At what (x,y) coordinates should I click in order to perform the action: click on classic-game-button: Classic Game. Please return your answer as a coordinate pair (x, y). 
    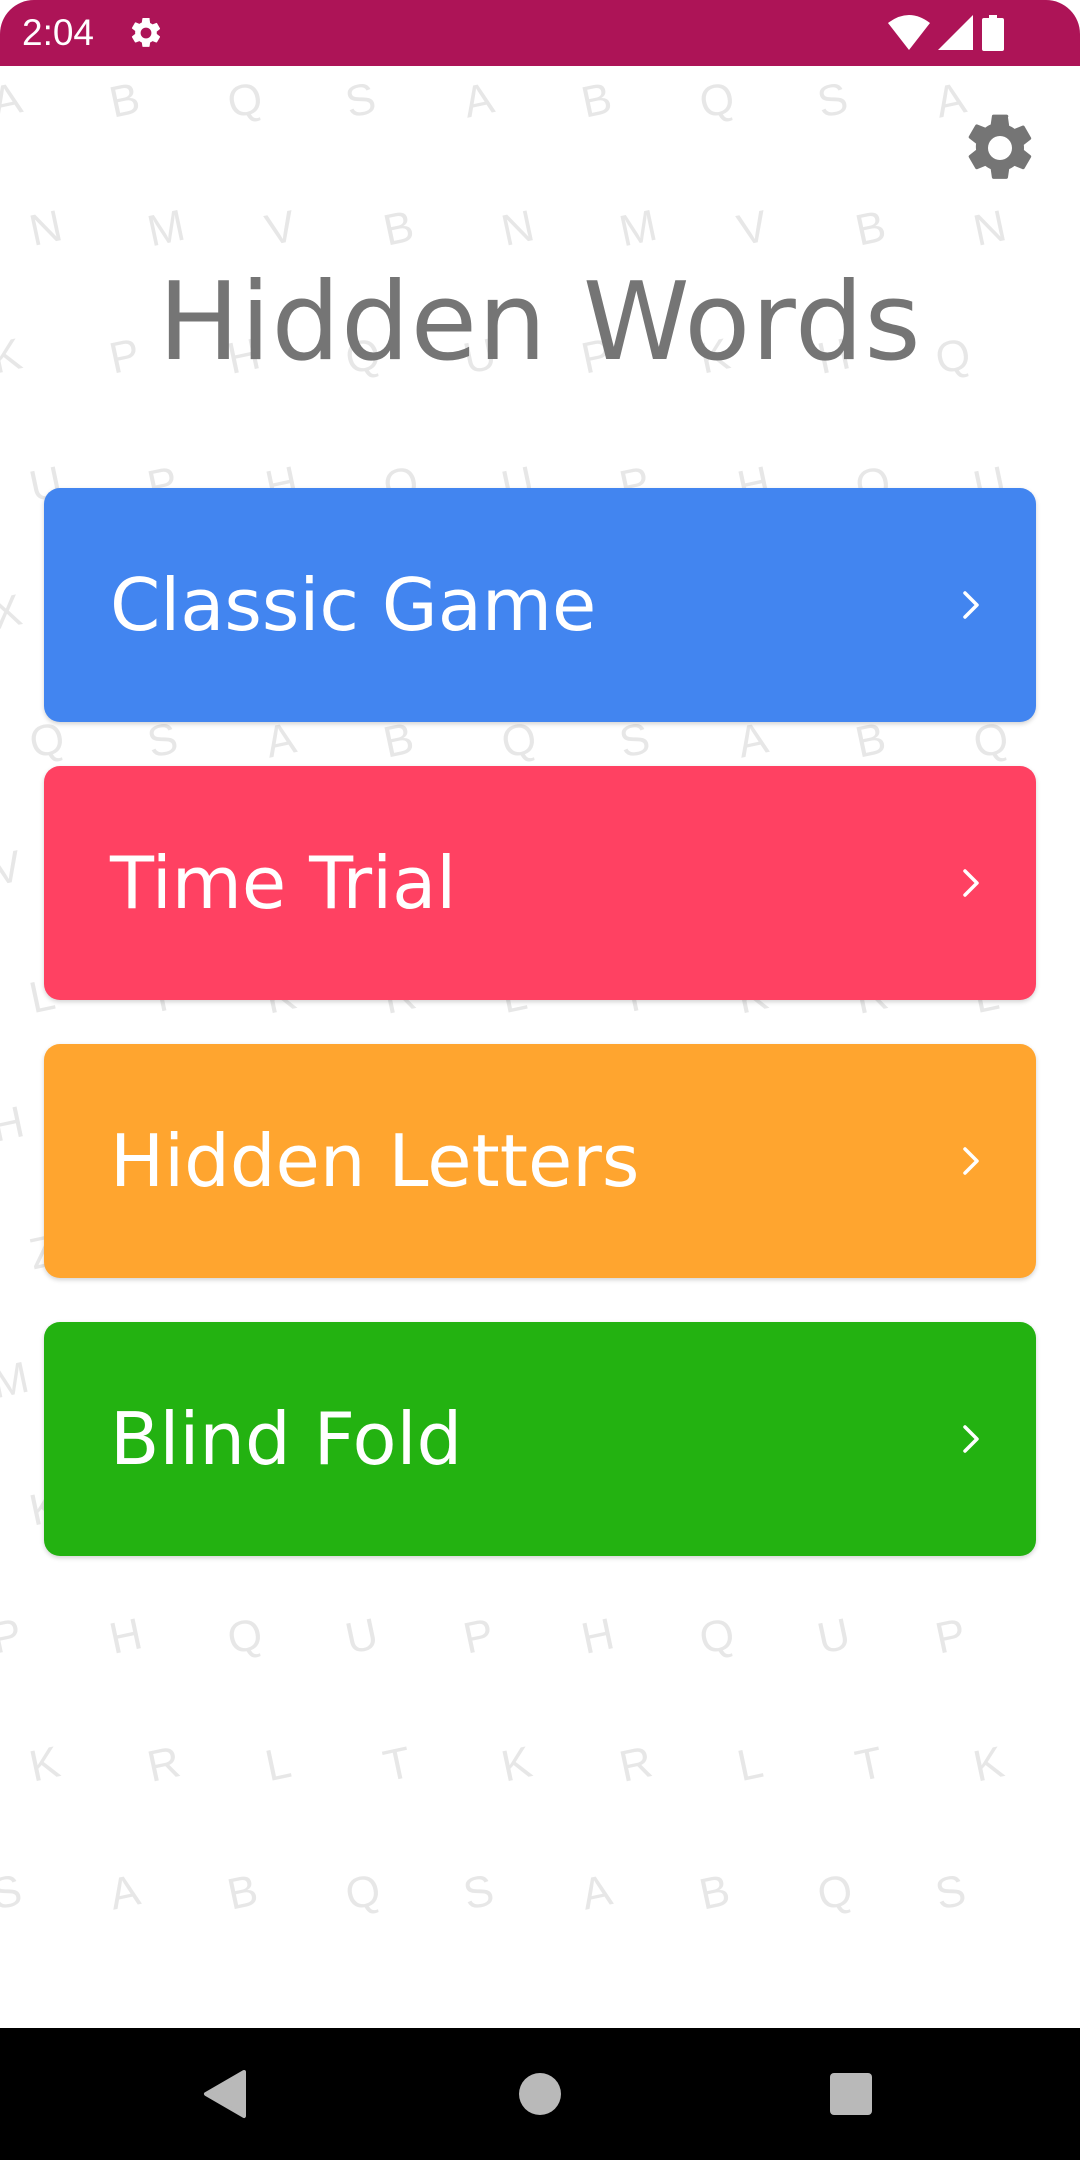
    Looking at the image, I should click on (540, 605).